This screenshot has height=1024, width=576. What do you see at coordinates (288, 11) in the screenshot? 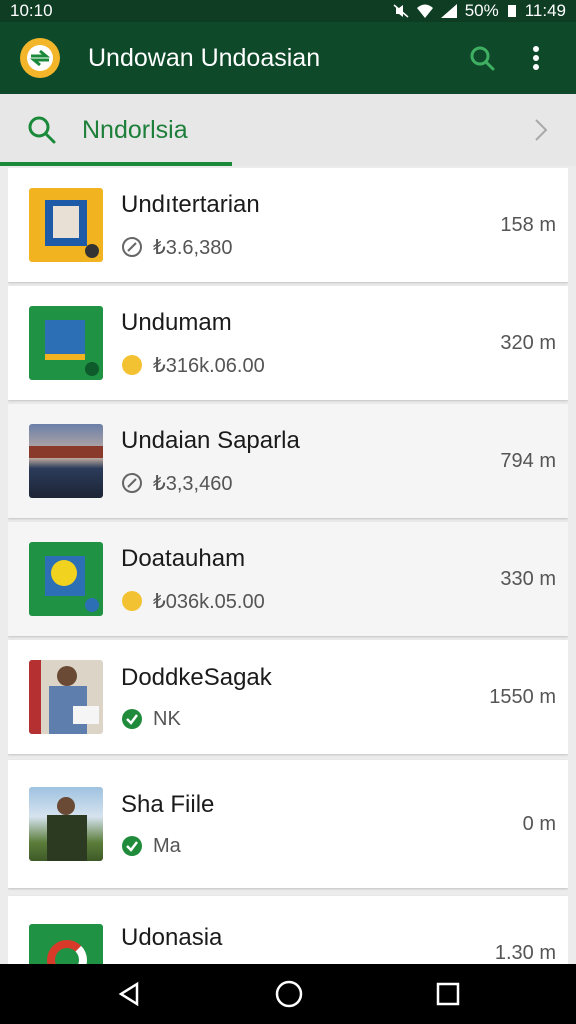
I see `status-bar: 10:10 50% 11:49` at bounding box center [288, 11].